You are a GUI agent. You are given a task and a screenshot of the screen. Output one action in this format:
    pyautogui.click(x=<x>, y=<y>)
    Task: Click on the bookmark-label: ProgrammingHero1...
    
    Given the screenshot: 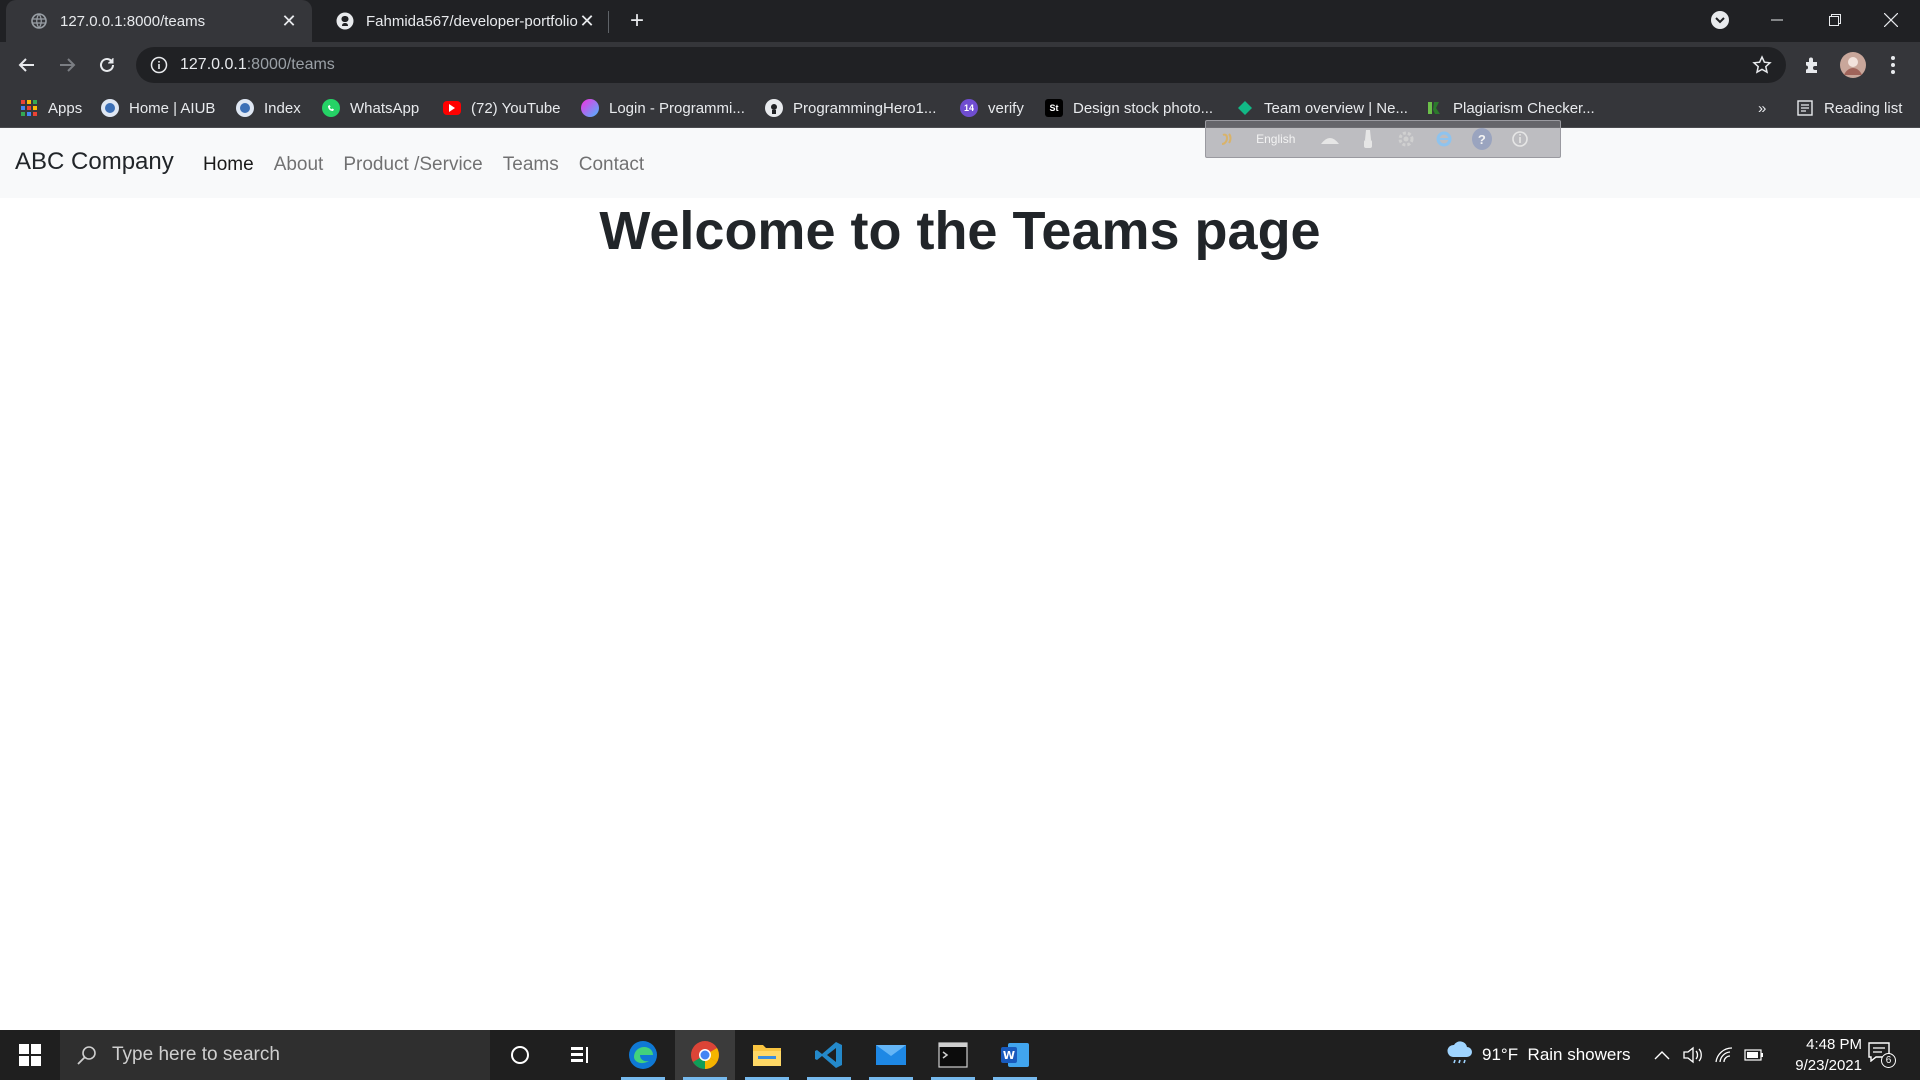 What is the action you would take?
    pyautogui.click(x=865, y=108)
    